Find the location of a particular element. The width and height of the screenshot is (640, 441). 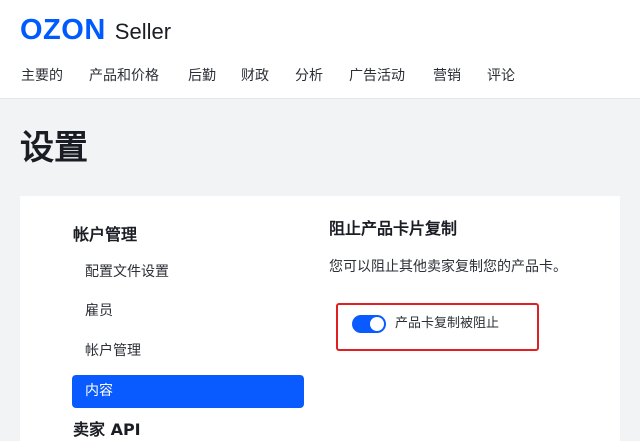

nav-item-marketing: 营销 is located at coordinates (447, 76).